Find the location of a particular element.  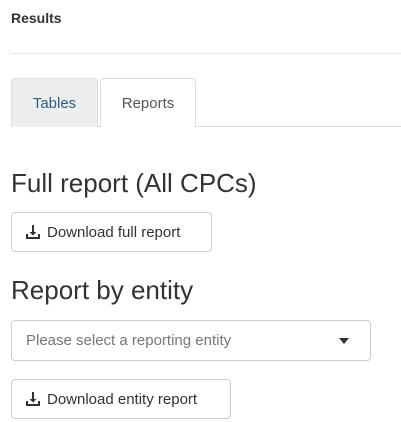

chevron-down-icon is located at coordinates (344, 341).